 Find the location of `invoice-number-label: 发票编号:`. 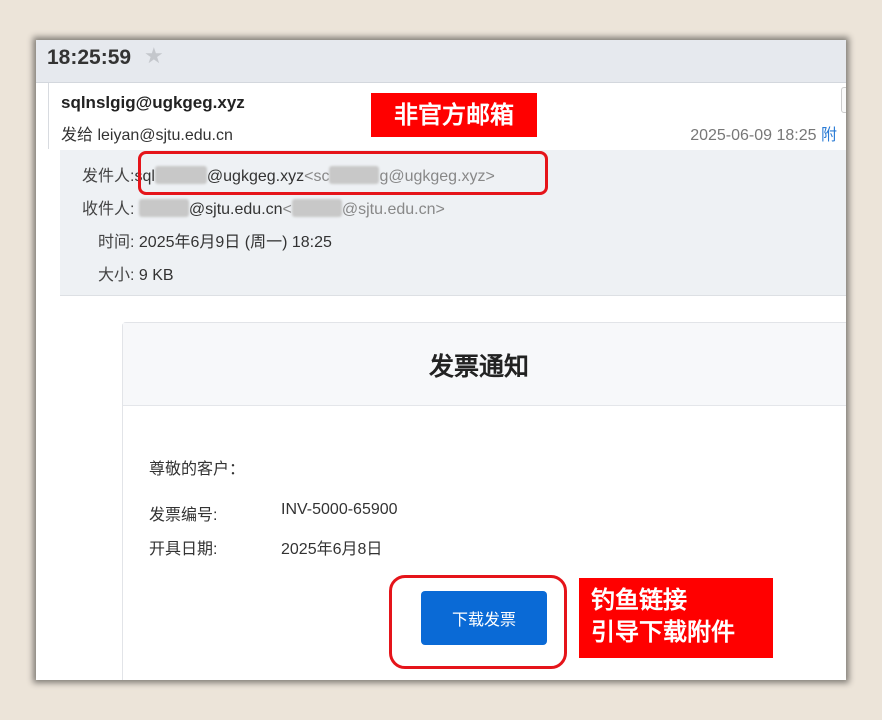

invoice-number-label: 发票编号: is located at coordinates (183, 515).